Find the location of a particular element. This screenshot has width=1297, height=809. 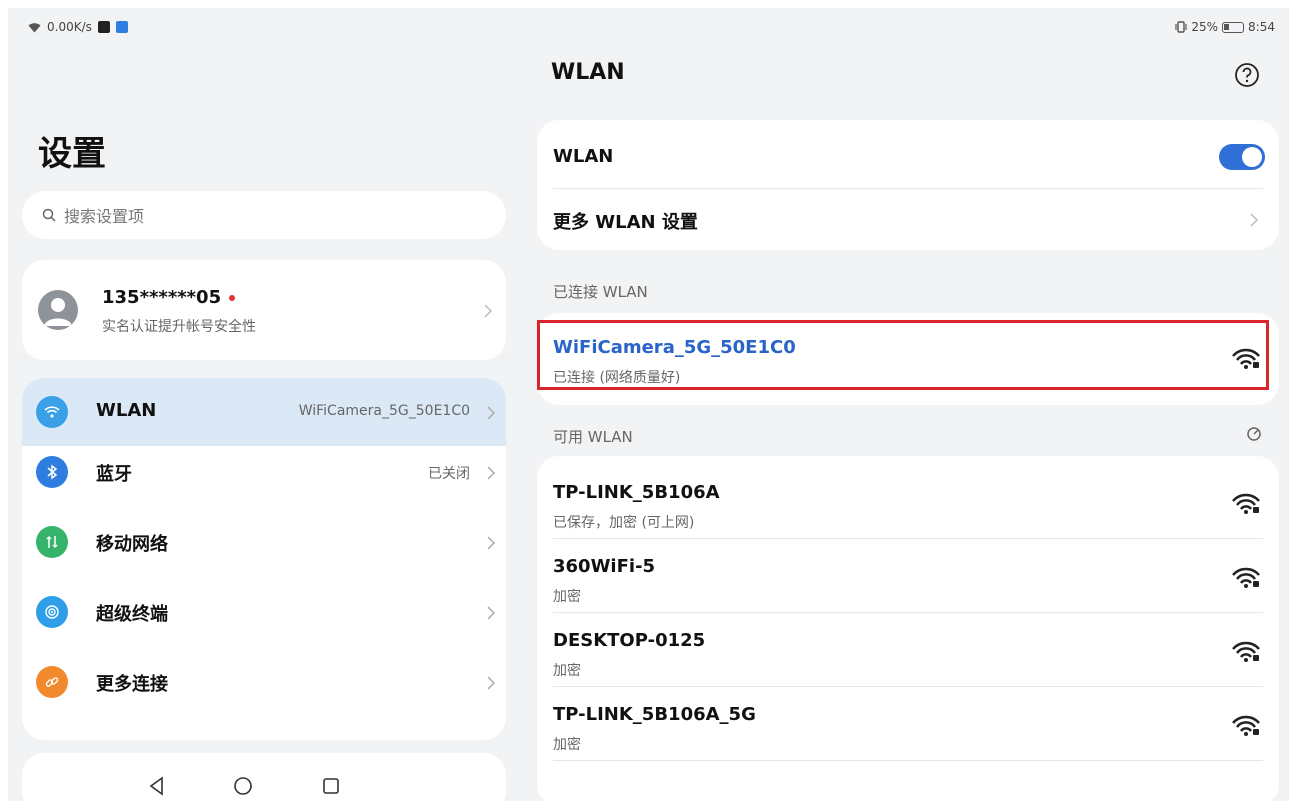

status-bar-right: 25% 8:54 is located at coordinates (1225, 27).